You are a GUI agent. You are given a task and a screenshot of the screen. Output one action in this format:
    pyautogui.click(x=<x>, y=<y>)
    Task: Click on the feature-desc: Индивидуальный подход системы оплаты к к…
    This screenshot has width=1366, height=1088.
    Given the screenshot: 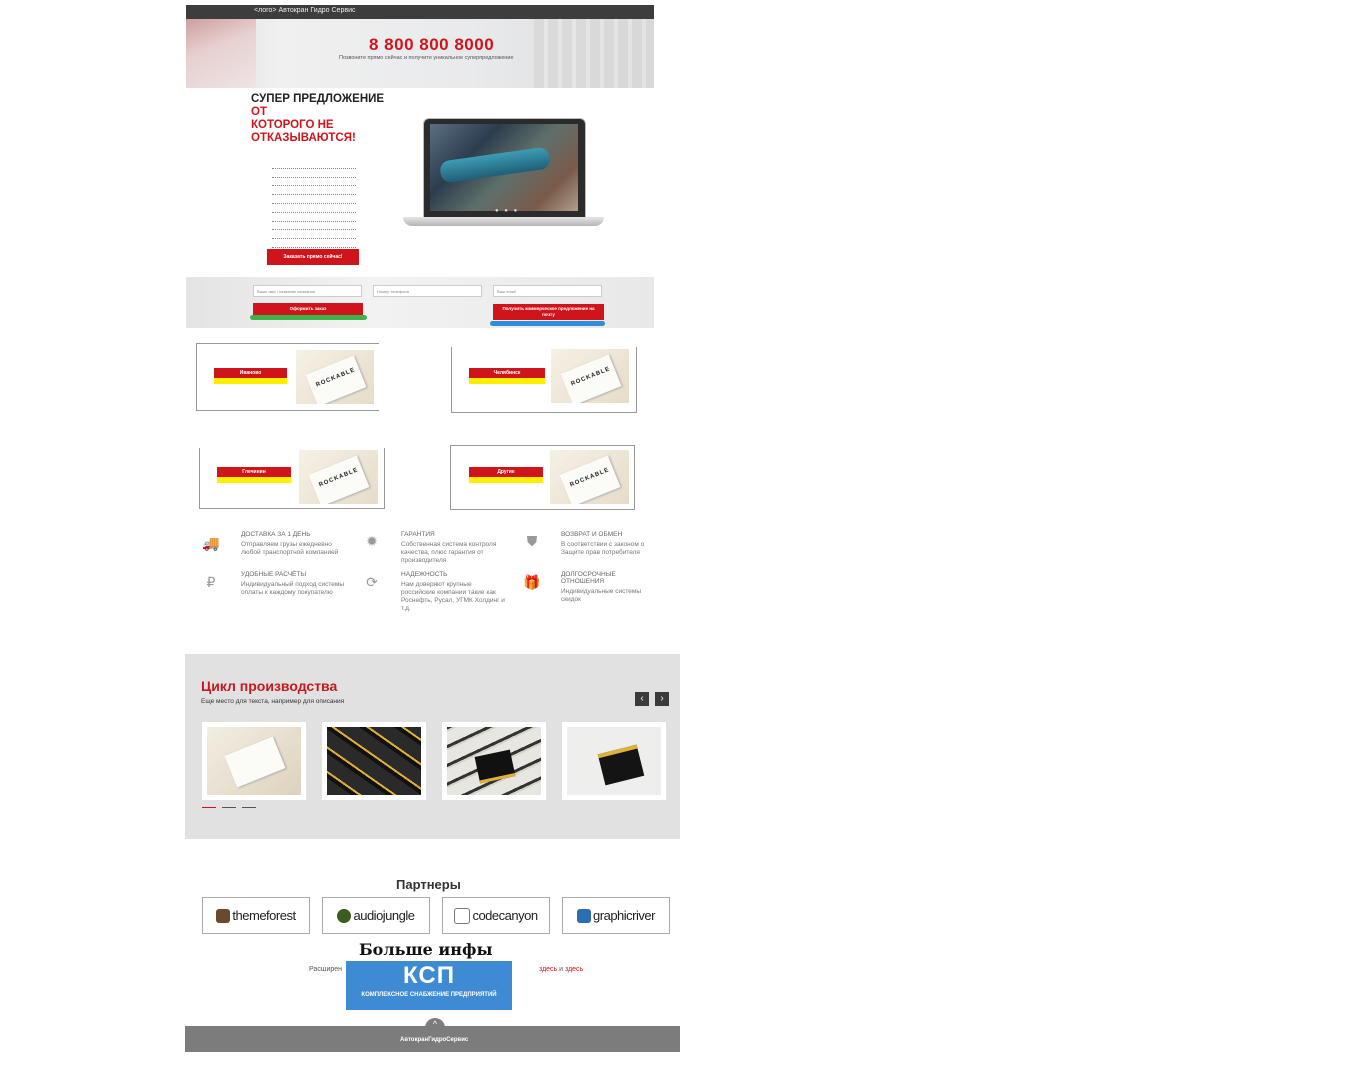 What is the action you would take?
    pyautogui.click(x=293, y=588)
    